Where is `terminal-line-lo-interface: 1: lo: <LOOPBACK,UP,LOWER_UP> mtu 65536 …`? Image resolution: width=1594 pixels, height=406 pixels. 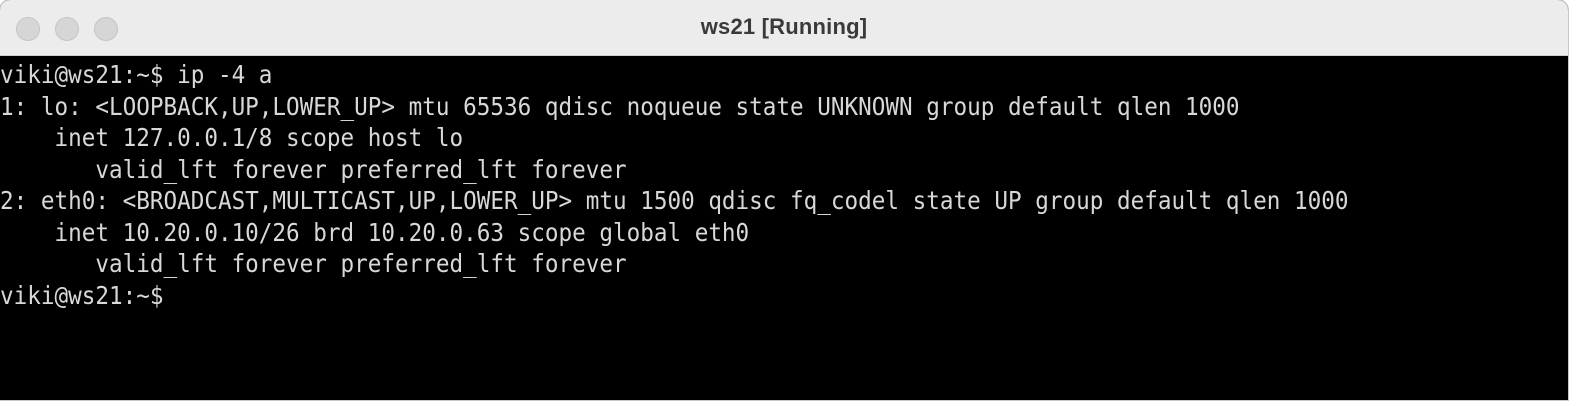
terminal-line-lo-interface: 1: lo: <LOOPBACK,UP,LOWER_UP> mtu 65536 … is located at coordinates (620, 106).